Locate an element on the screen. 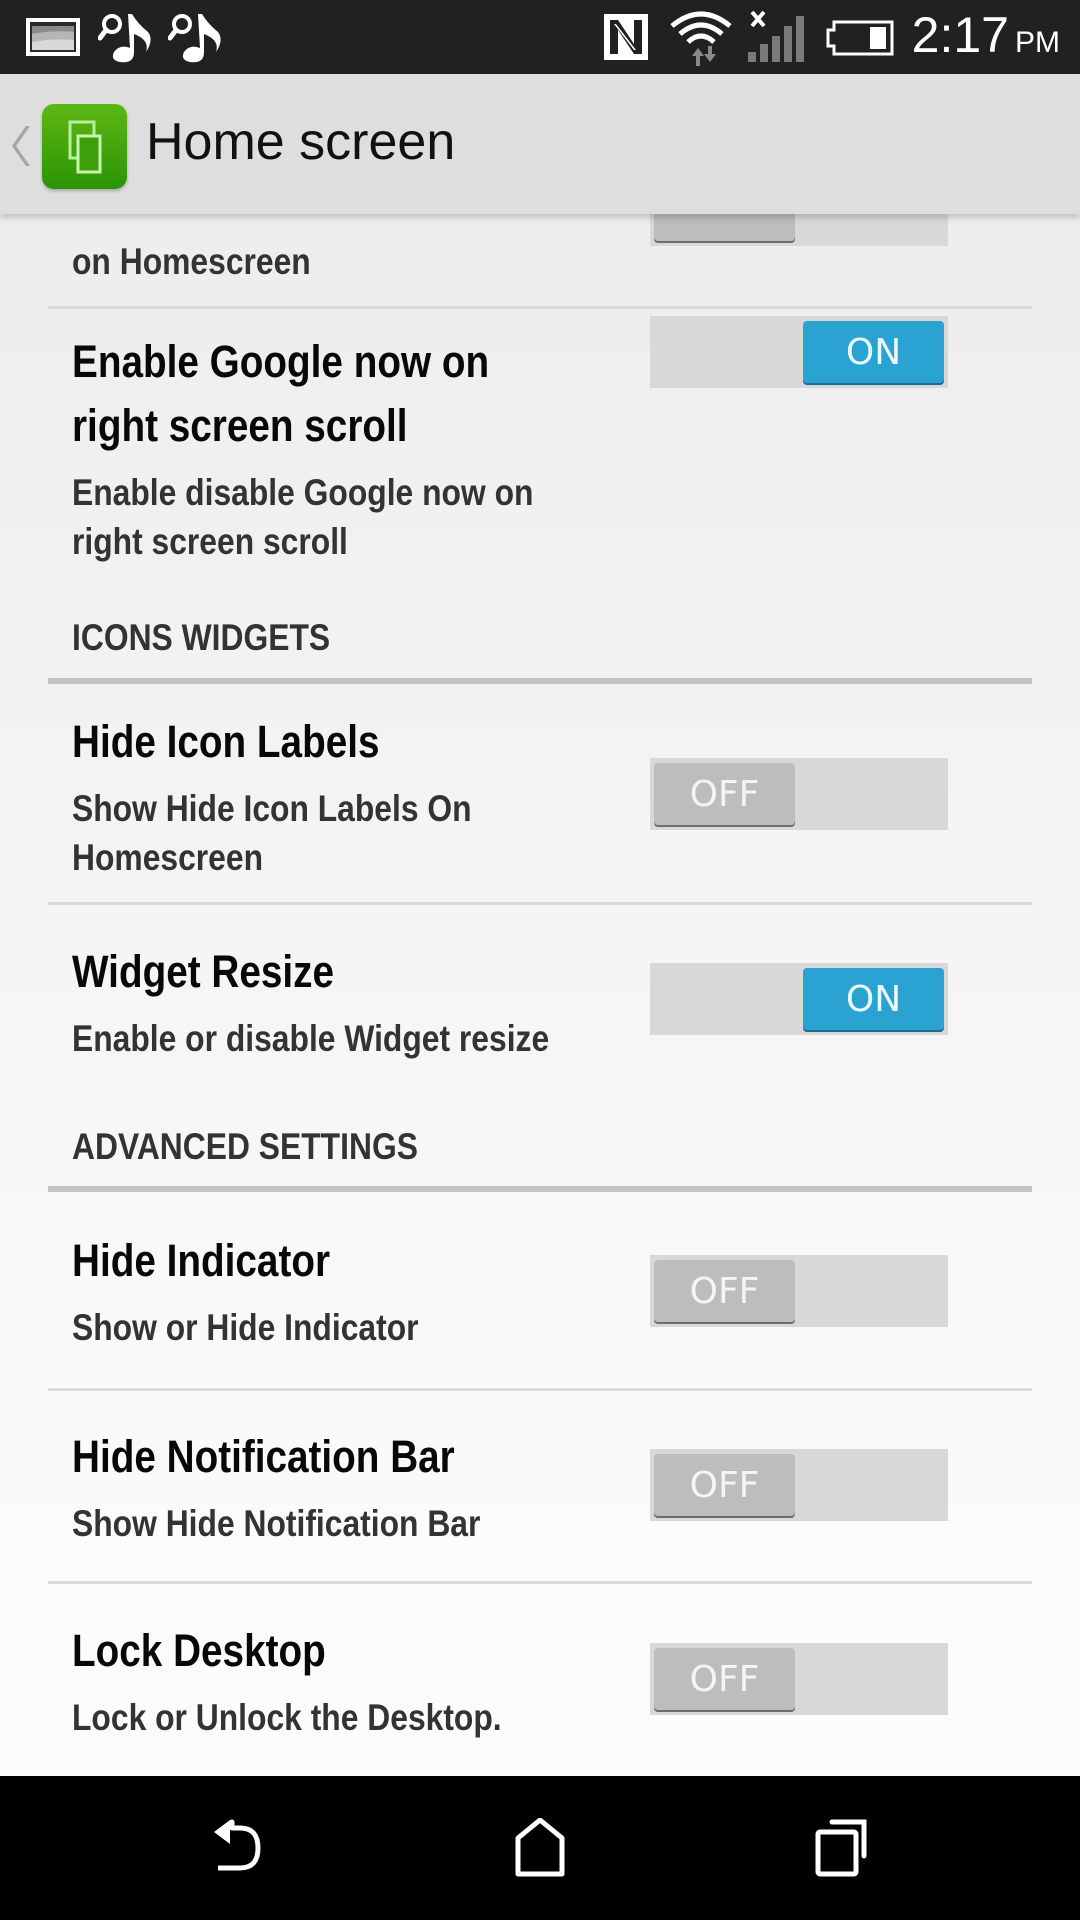  wifi-icon is located at coordinates (701, 39).